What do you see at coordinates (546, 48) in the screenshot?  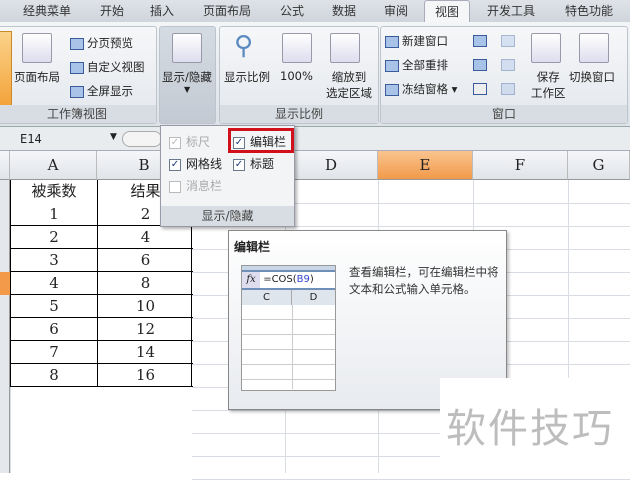 I see `save-workspace-icon` at bounding box center [546, 48].